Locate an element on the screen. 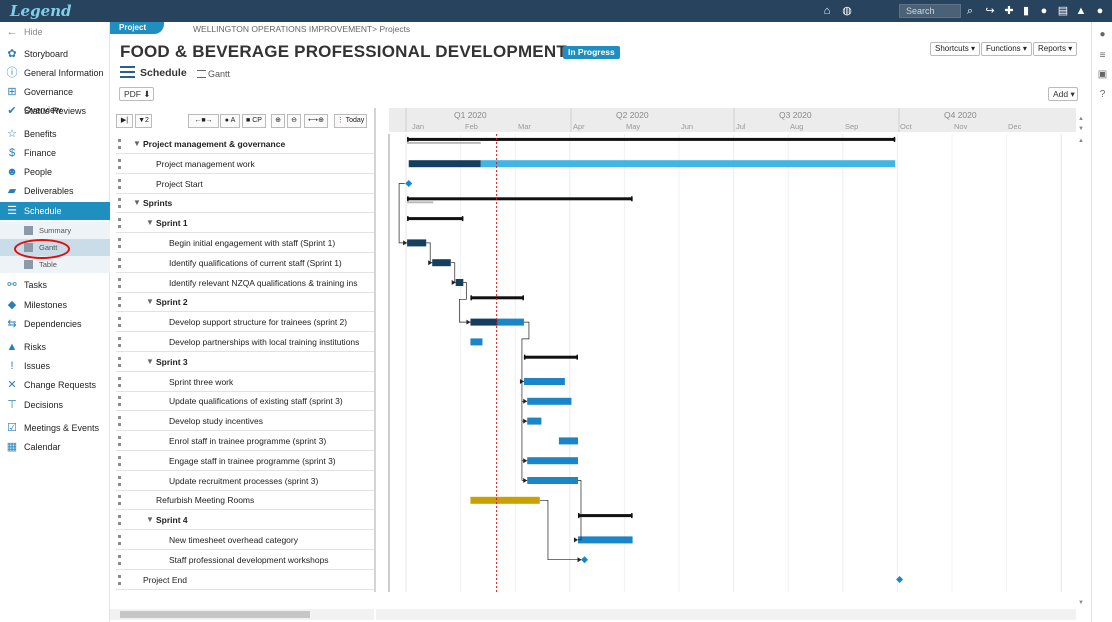  document-icon: ▤ is located at coordinates (1063, 11).